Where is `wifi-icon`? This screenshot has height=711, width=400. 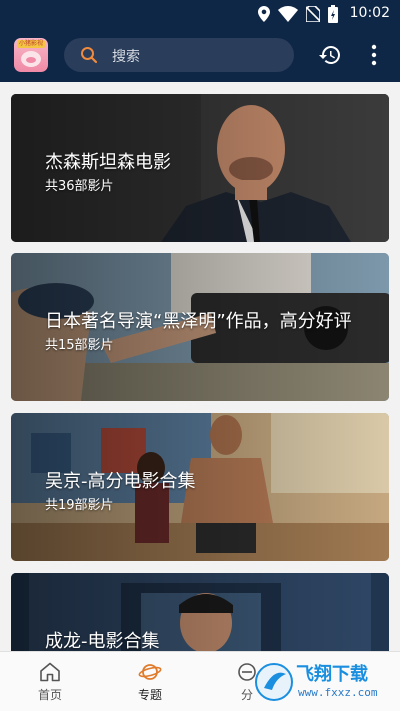 wifi-icon is located at coordinates (288, 14).